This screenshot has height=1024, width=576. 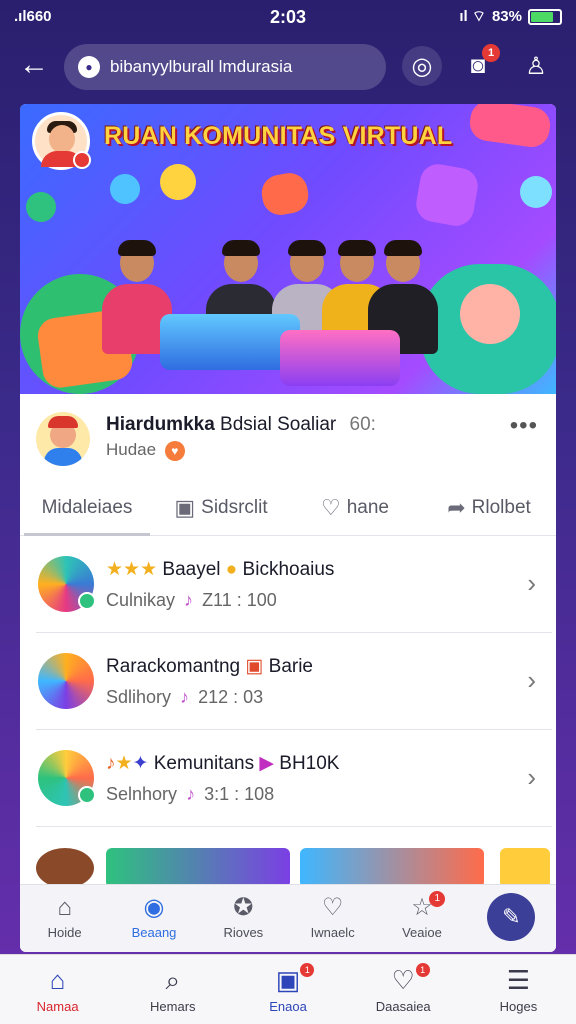 What do you see at coordinates (491, 53) in the screenshot?
I see `camera-badge: 1` at bounding box center [491, 53].